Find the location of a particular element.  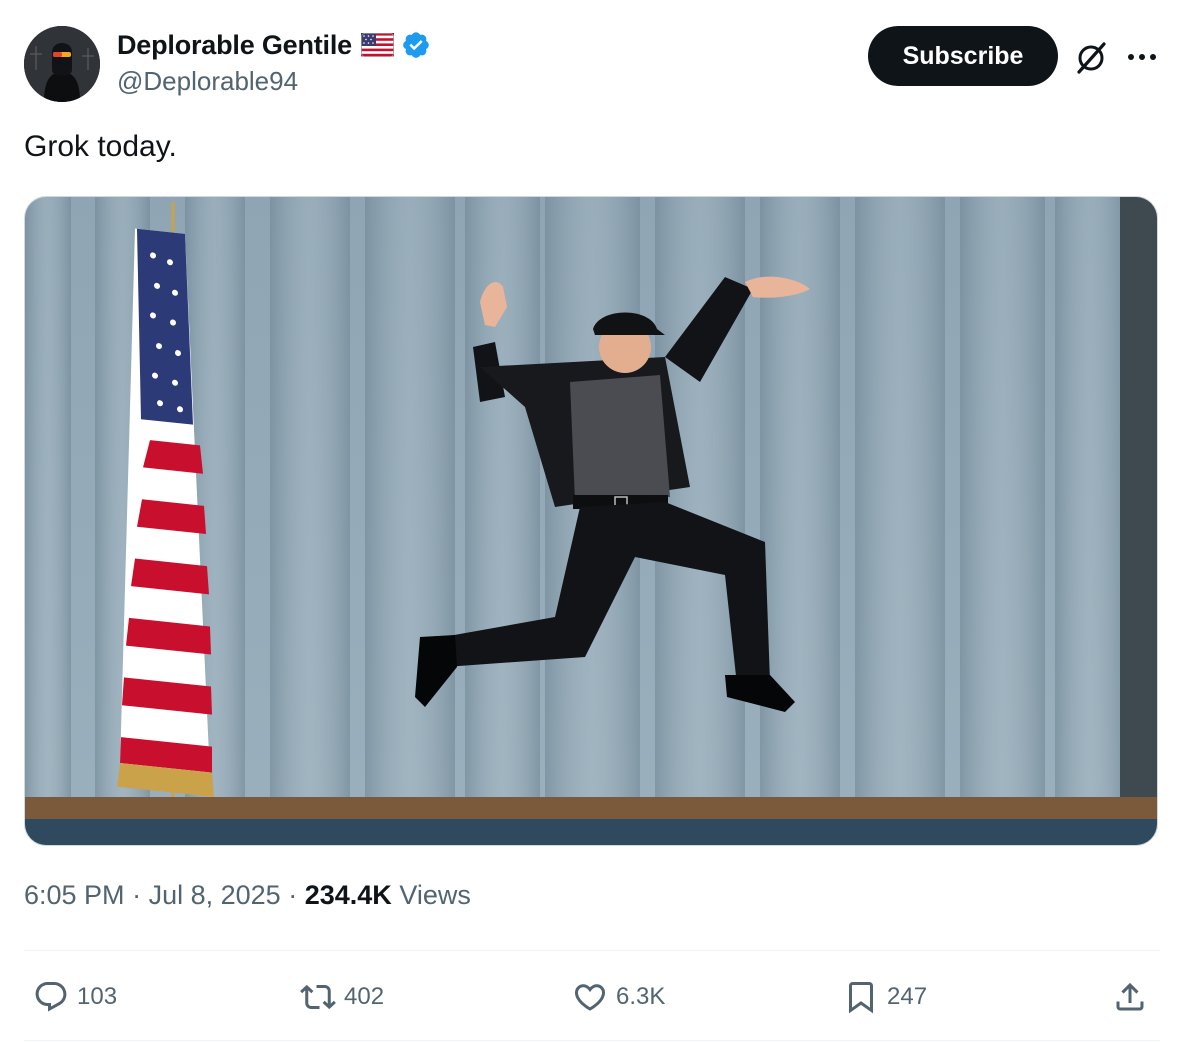

subscribe-button: Subscribe is located at coordinates (963, 56).